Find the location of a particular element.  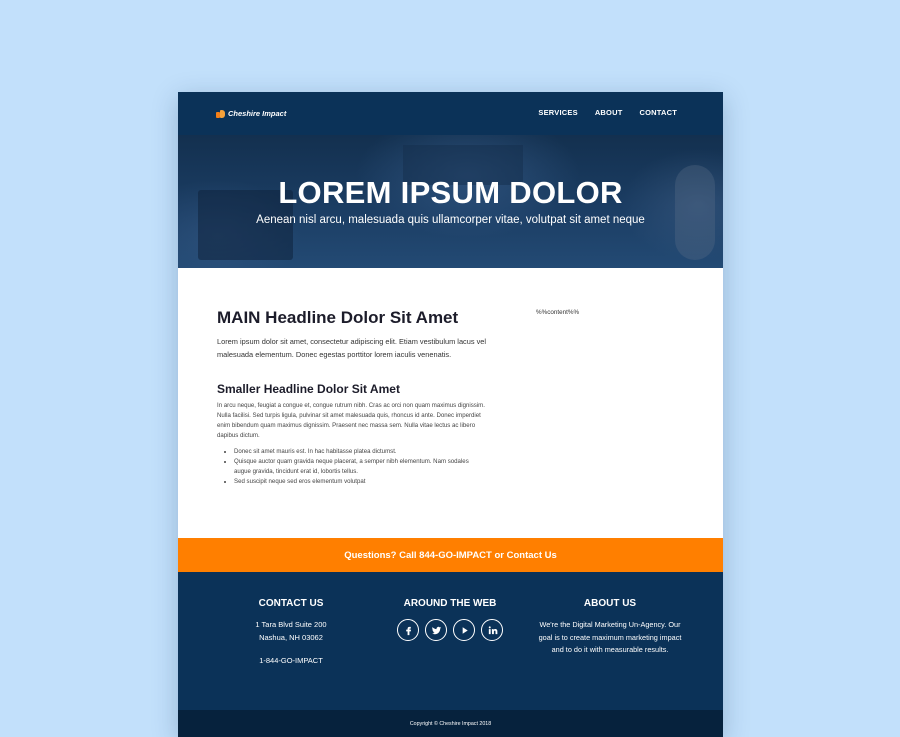

nav-contact: CONTACT is located at coordinates (658, 112).